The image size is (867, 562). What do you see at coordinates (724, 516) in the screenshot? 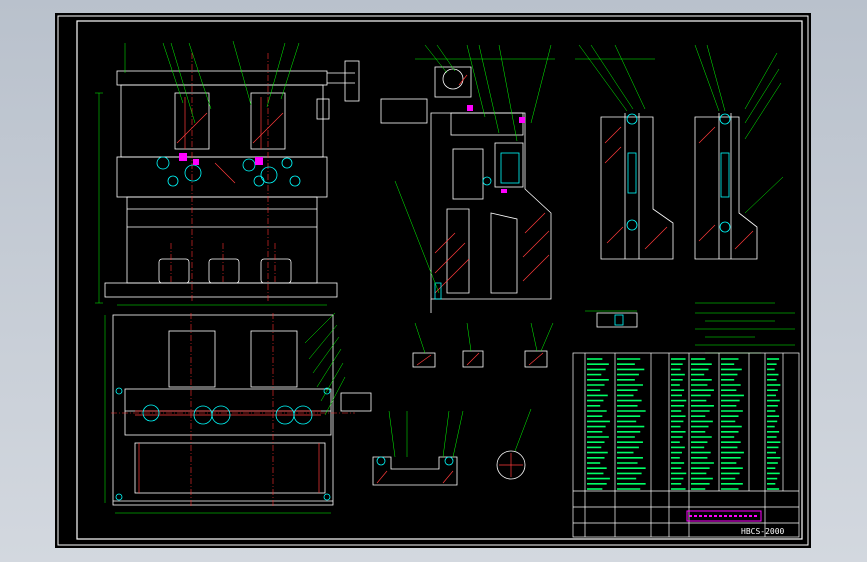
I see `title-block-accent` at bounding box center [724, 516].